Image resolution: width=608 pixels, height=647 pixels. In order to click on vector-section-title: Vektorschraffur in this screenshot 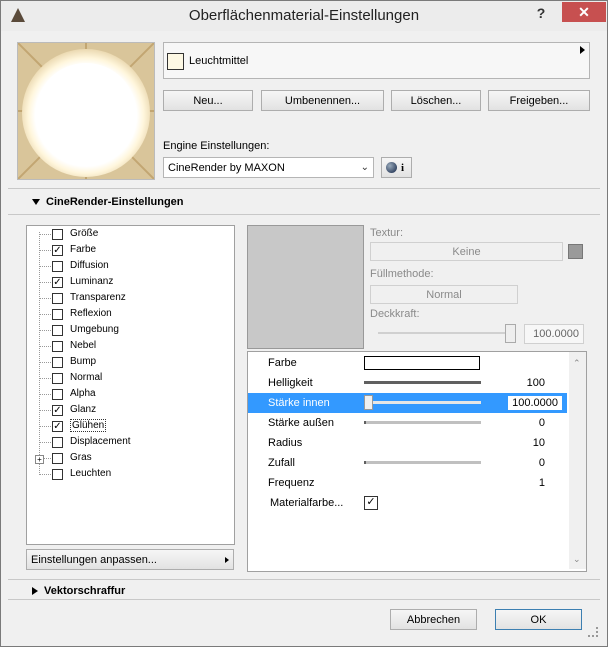, I will do `click(85, 591)`.